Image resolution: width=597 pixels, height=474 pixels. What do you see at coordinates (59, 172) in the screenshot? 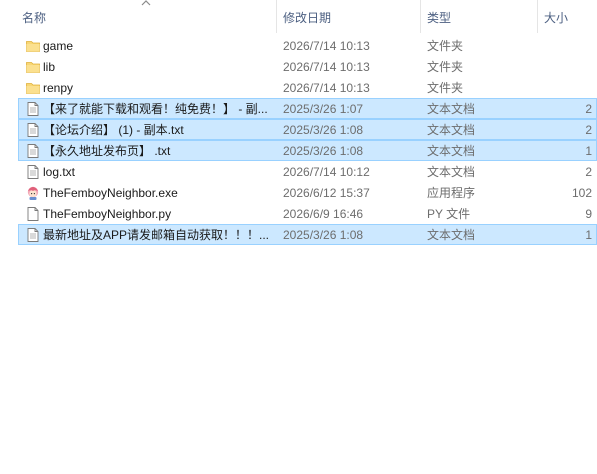
I see `file-name: log.txt` at bounding box center [59, 172].